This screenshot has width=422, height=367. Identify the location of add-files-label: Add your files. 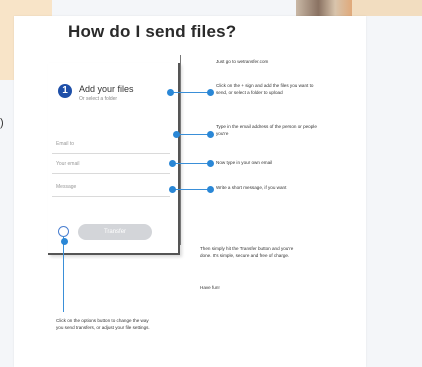
(106, 89).